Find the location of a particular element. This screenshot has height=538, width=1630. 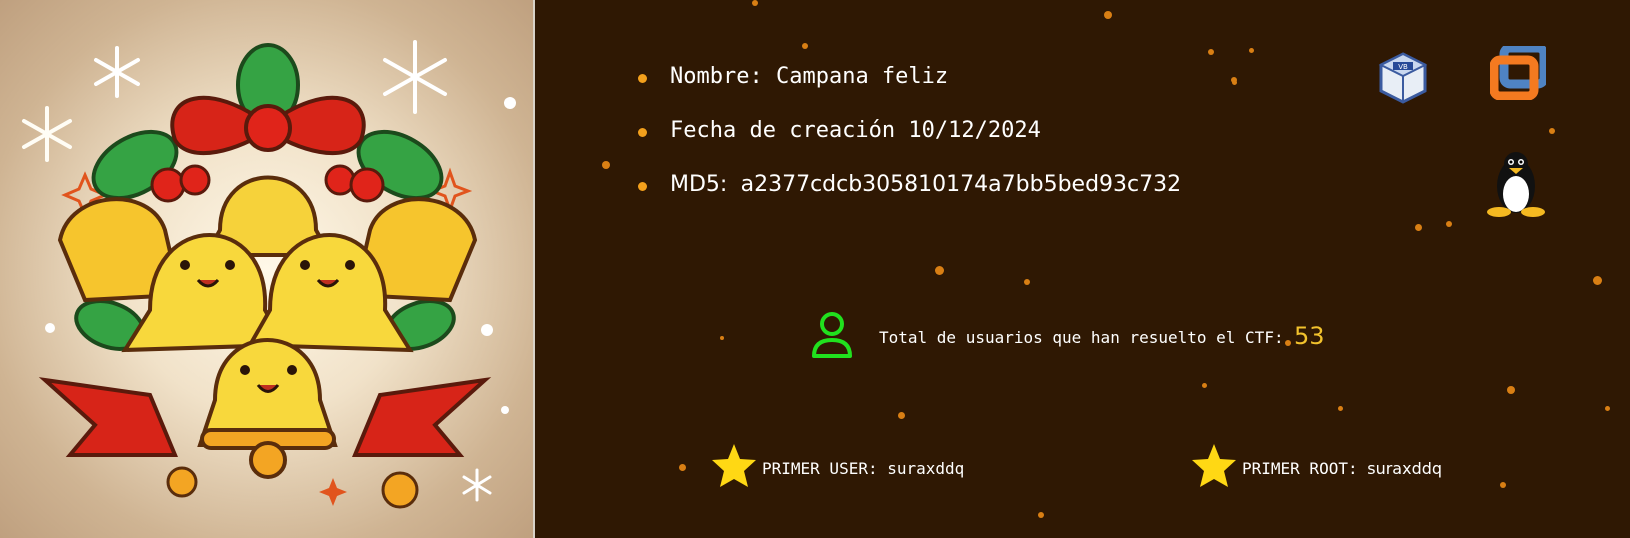

vmware-icon is located at coordinates (1519, 72).